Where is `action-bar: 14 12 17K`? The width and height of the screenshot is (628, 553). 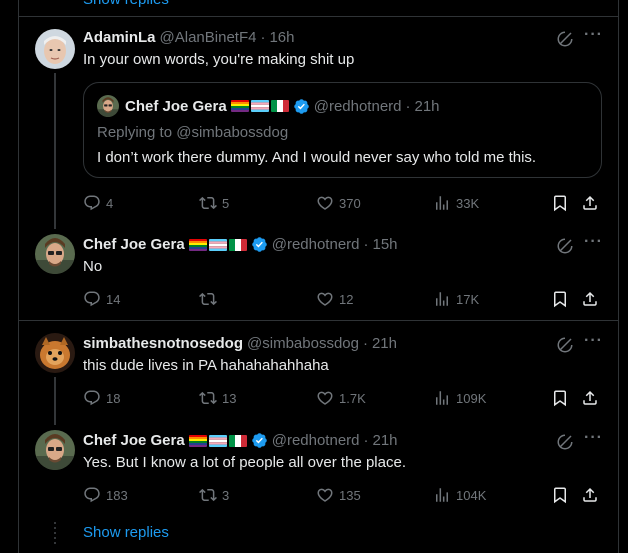
action-bar: 14 12 17K is located at coordinates (350, 299).